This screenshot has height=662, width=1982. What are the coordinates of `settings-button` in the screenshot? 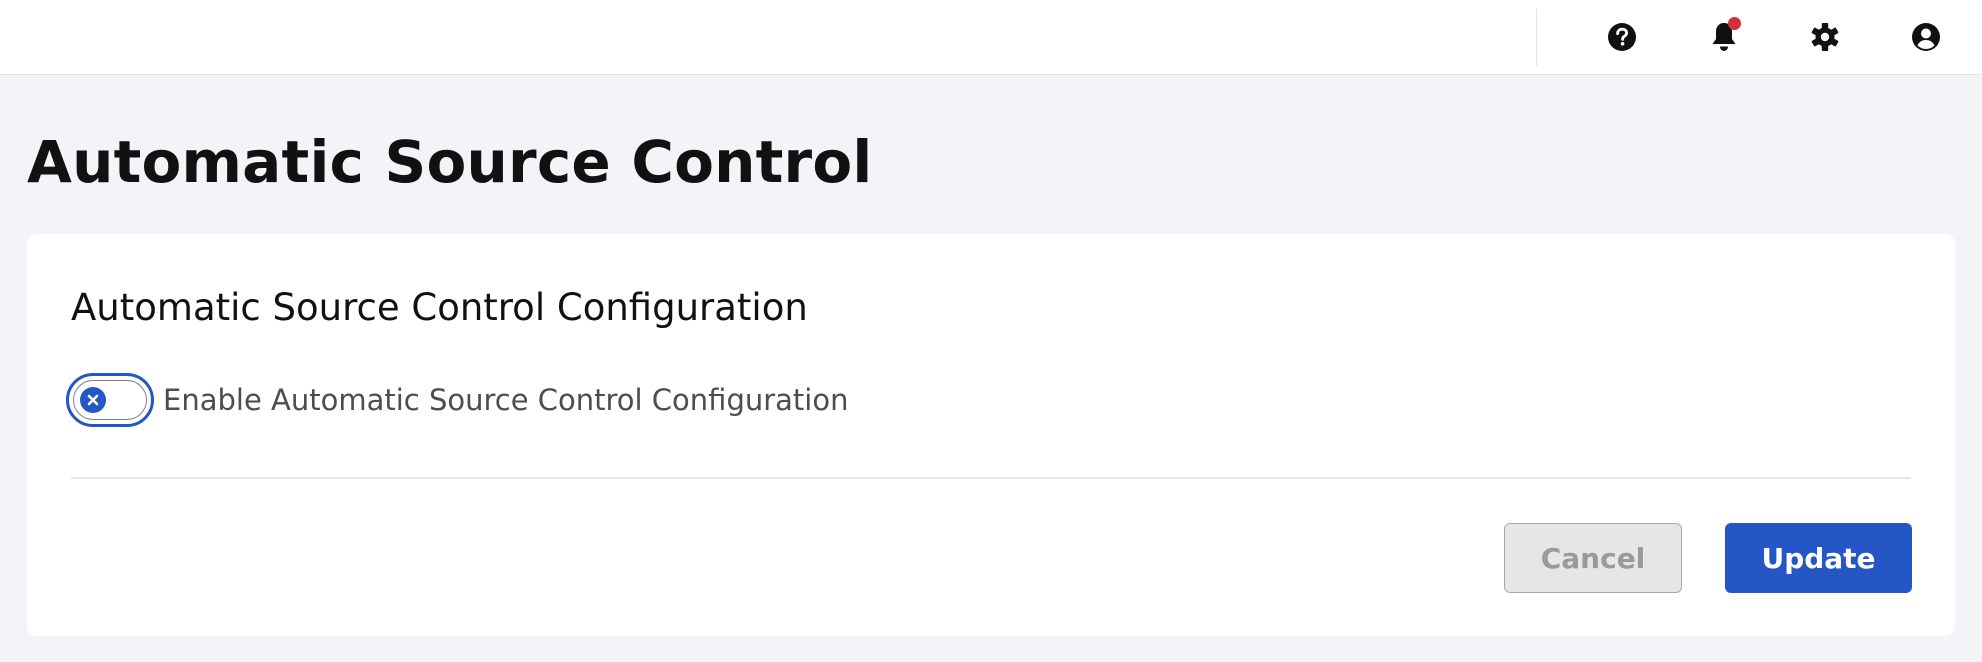 It's located at (1825, 37).